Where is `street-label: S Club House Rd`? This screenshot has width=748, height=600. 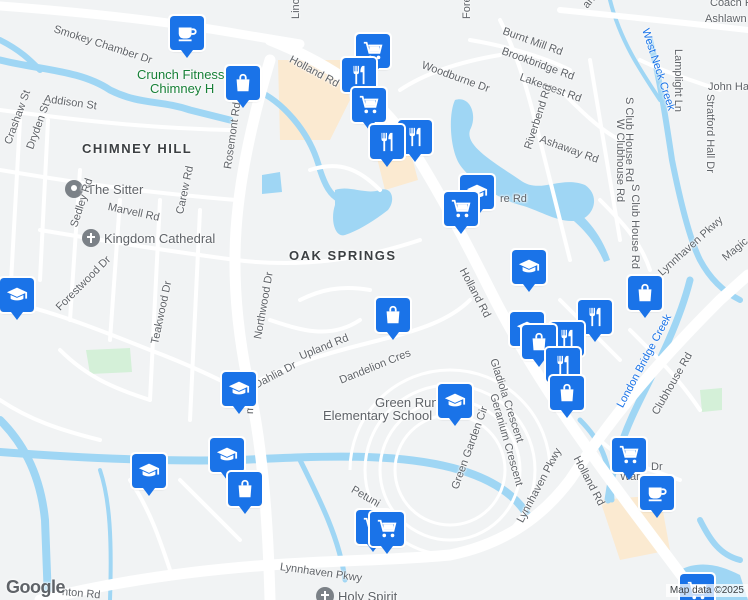
street-label: S Club House Rd is located at coordinates (635, 226).